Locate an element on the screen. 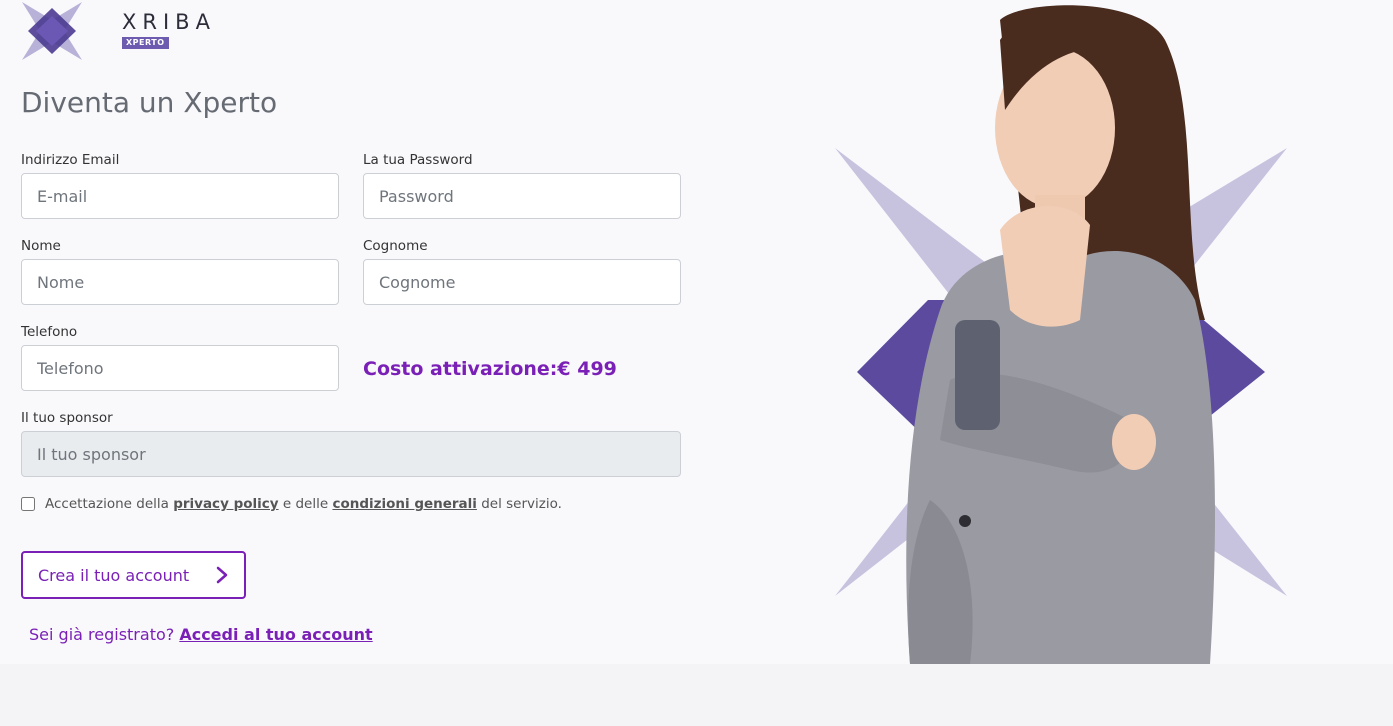 This screenshot has height=726, width=1393. terms-prefix: Accettazione della is located at coordinates (109, 504).